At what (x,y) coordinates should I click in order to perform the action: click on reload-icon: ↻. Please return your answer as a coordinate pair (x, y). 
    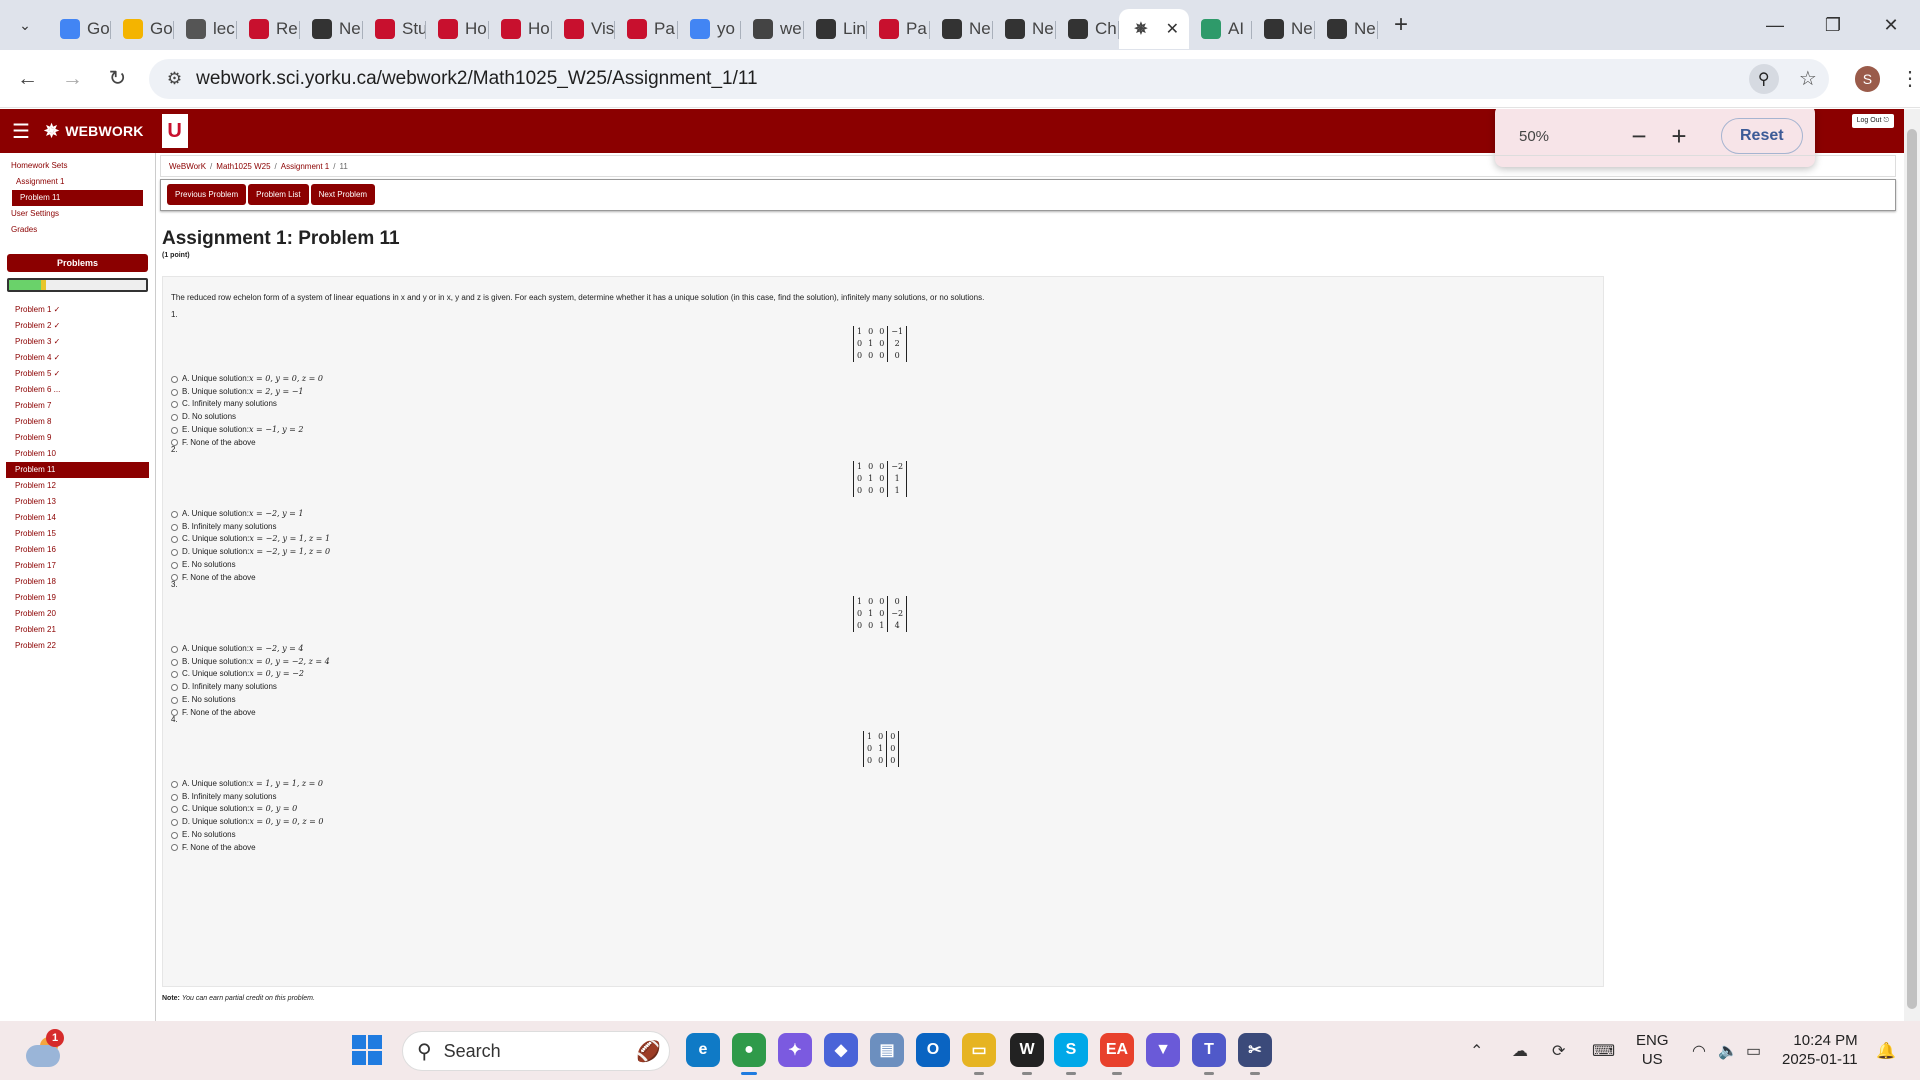
    Looking at the image, I should click on (117, 79).